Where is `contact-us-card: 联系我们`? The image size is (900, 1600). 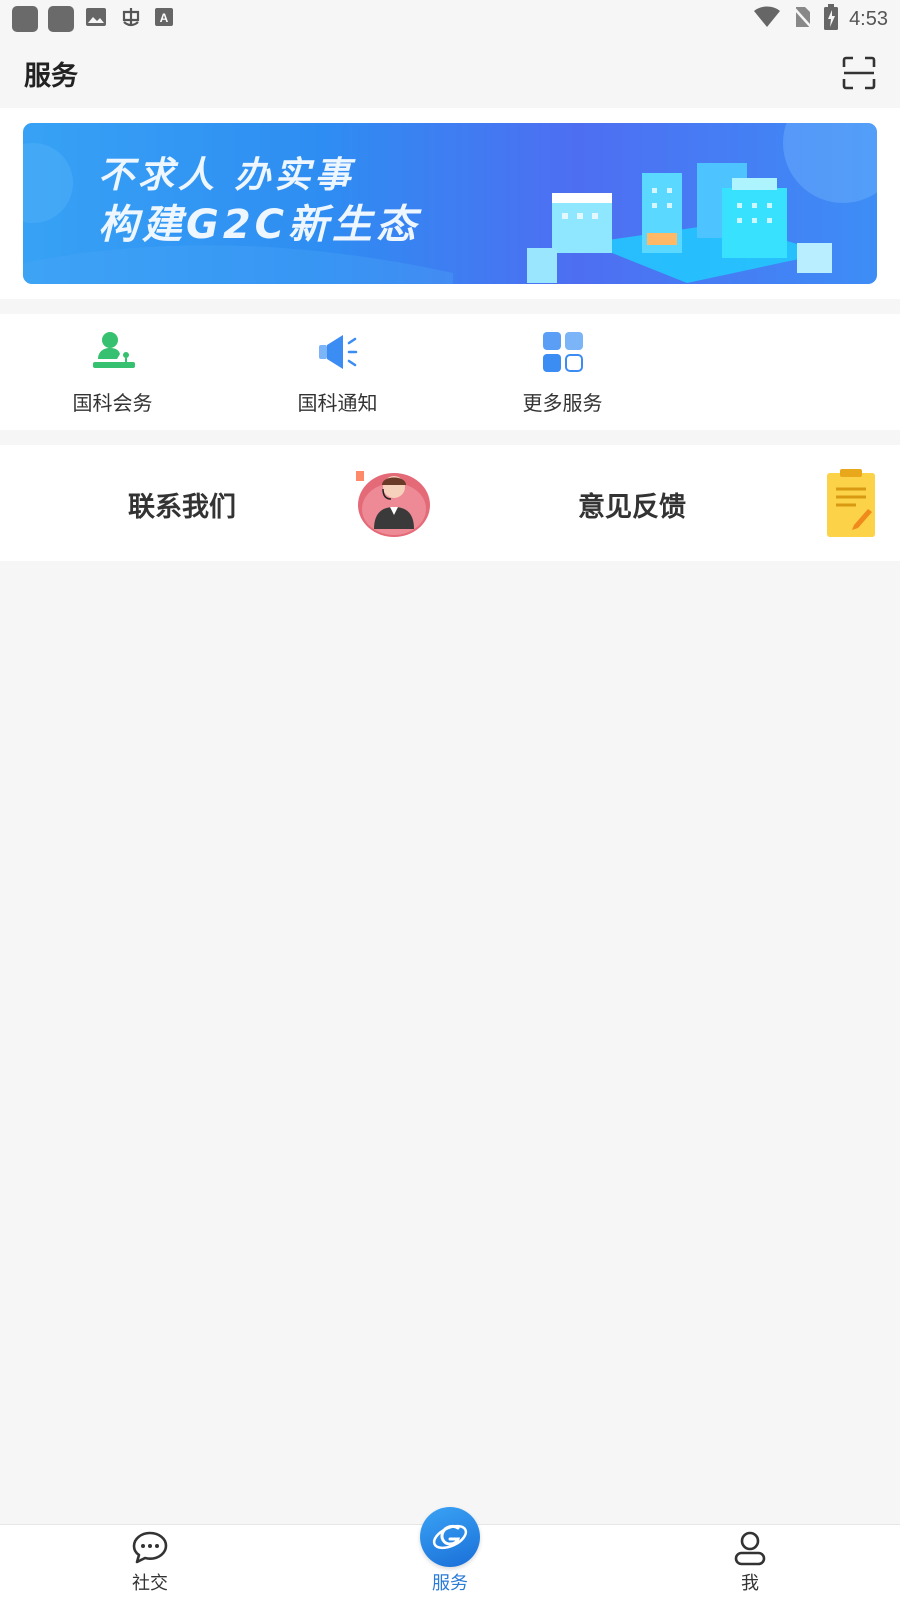 contact-us-card: 联系我们 is located at coordinates (225, 503).